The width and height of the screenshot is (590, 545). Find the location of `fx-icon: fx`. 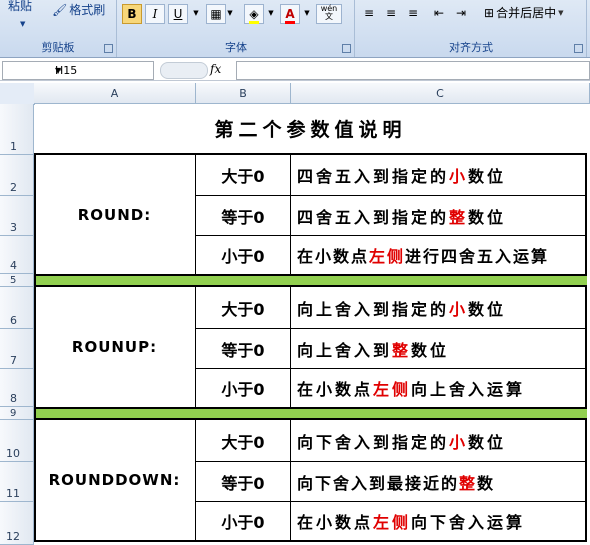

fx-icon: fx is located at coordinates (215, 69).